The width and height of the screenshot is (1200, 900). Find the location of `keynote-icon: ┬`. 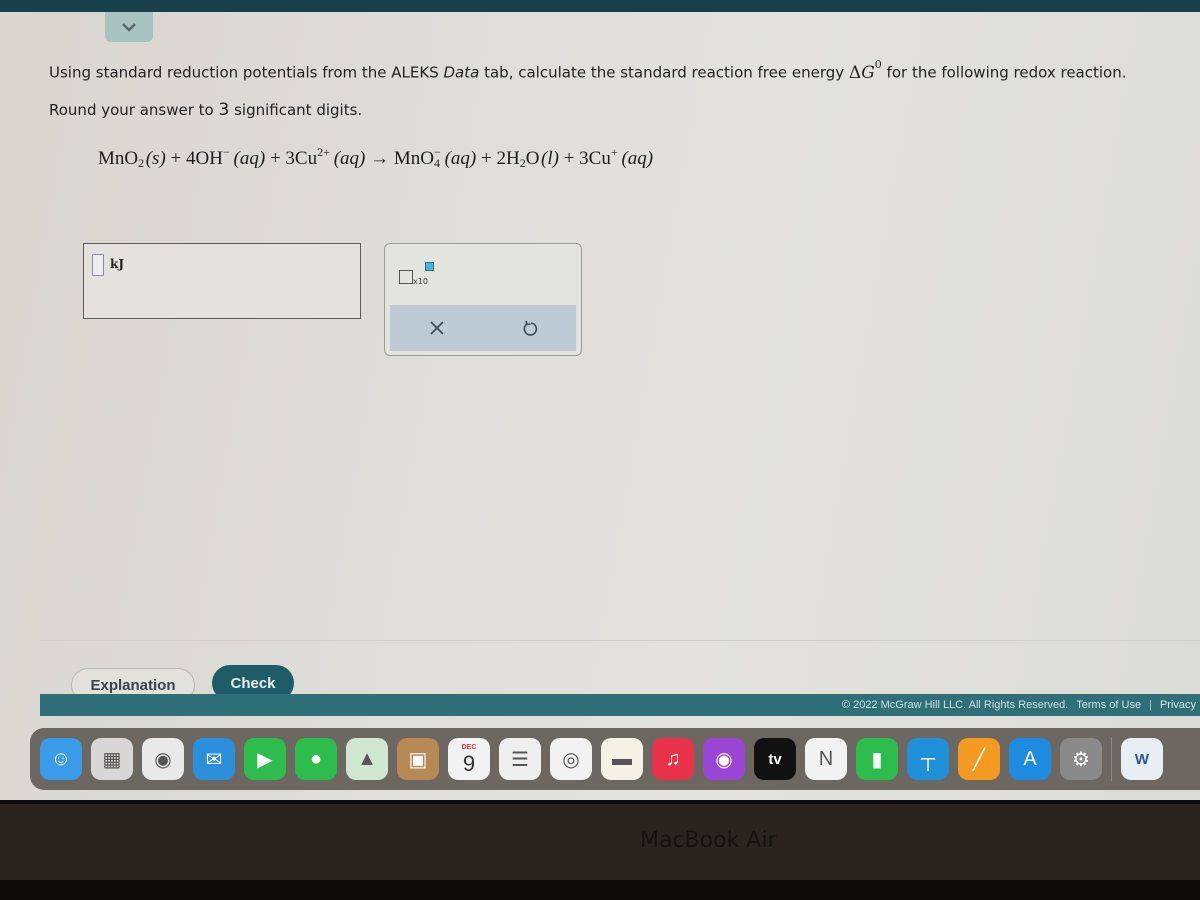

keynote-icon: ┬ is located at coordinates (928, 758).